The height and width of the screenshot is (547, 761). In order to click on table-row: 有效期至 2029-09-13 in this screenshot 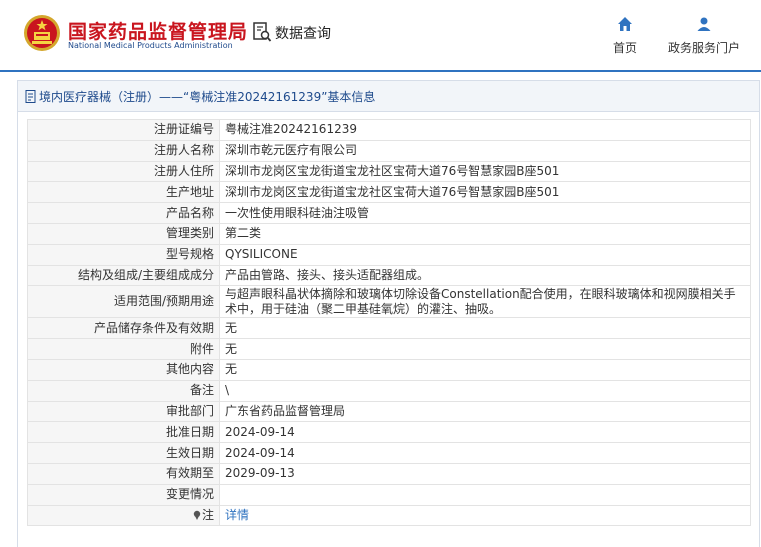, I will do `click(389, 473)`.